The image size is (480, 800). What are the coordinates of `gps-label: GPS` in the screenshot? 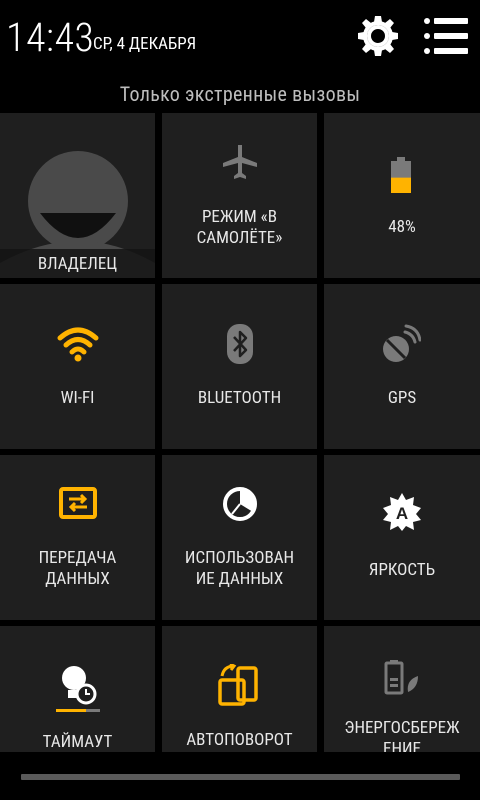 It's located at (402, 398).